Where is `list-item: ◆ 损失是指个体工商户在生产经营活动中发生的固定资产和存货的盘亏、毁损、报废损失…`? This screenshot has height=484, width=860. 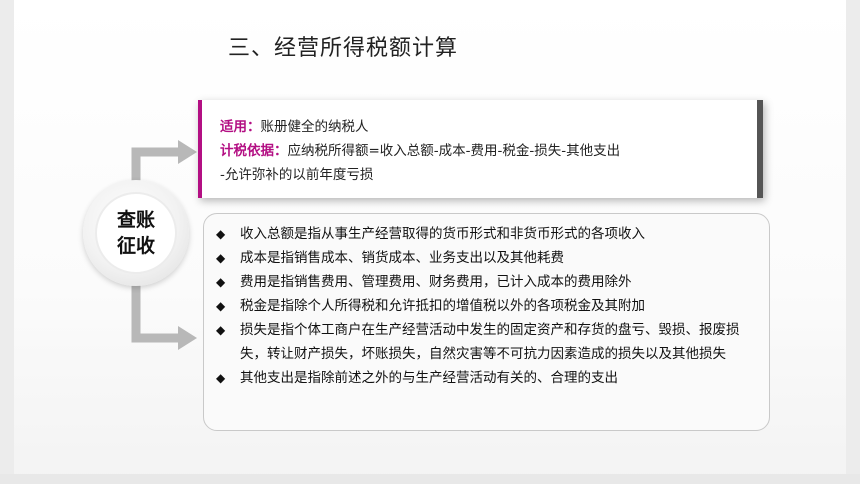
list-item: ◆ 损失是指个体工商户在生产经营活动中发生的固定资产和存货的盘亏、毁损、报废损失… is located at coordinates (487, 342).